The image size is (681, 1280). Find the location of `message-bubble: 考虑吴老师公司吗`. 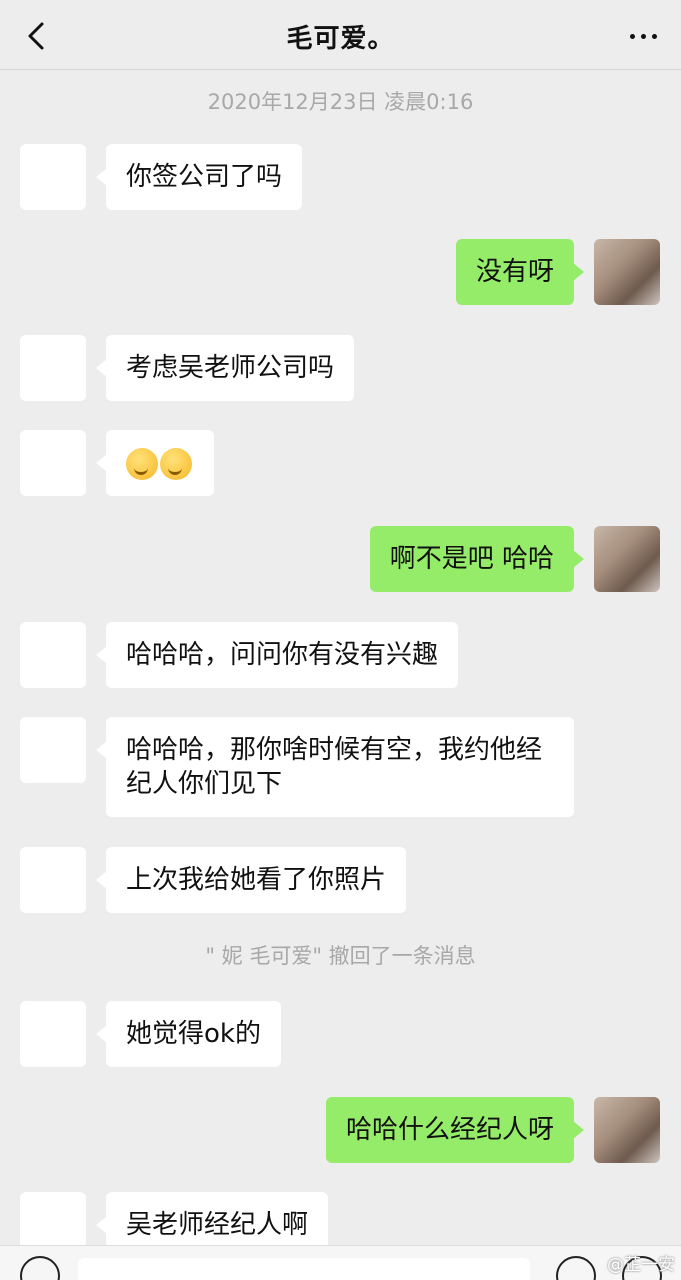

message-bubble: 考虑吴老师公司吗 is located at coordinates (225, 368).